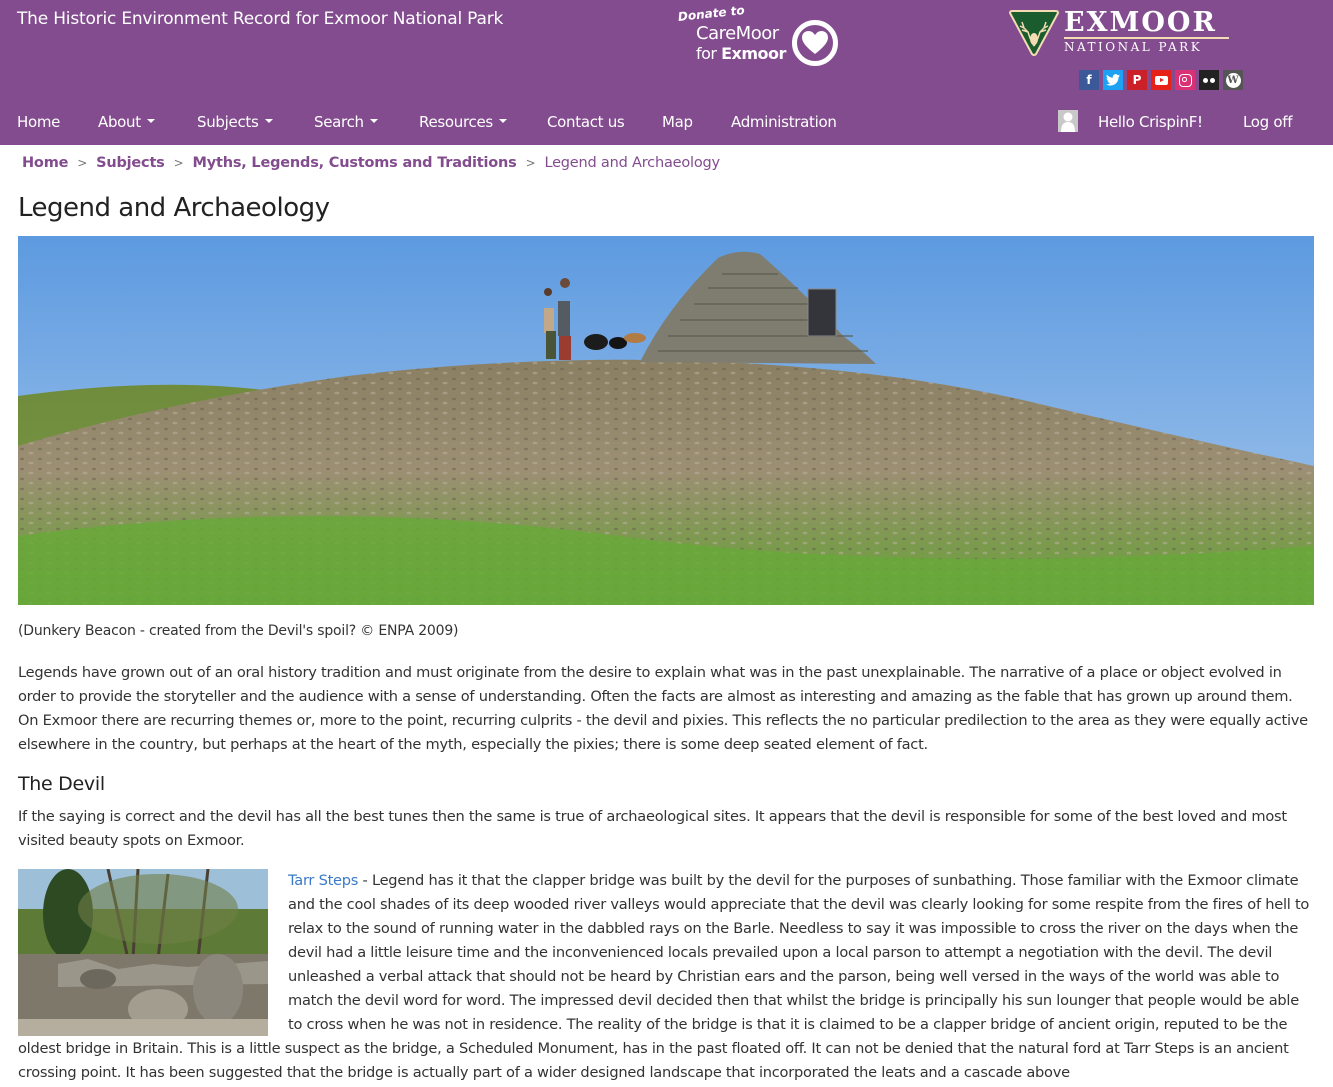  Describe the element at coordinates (45, 163) in the screenshot. I see `breadcrumb-home: Home` at that location.